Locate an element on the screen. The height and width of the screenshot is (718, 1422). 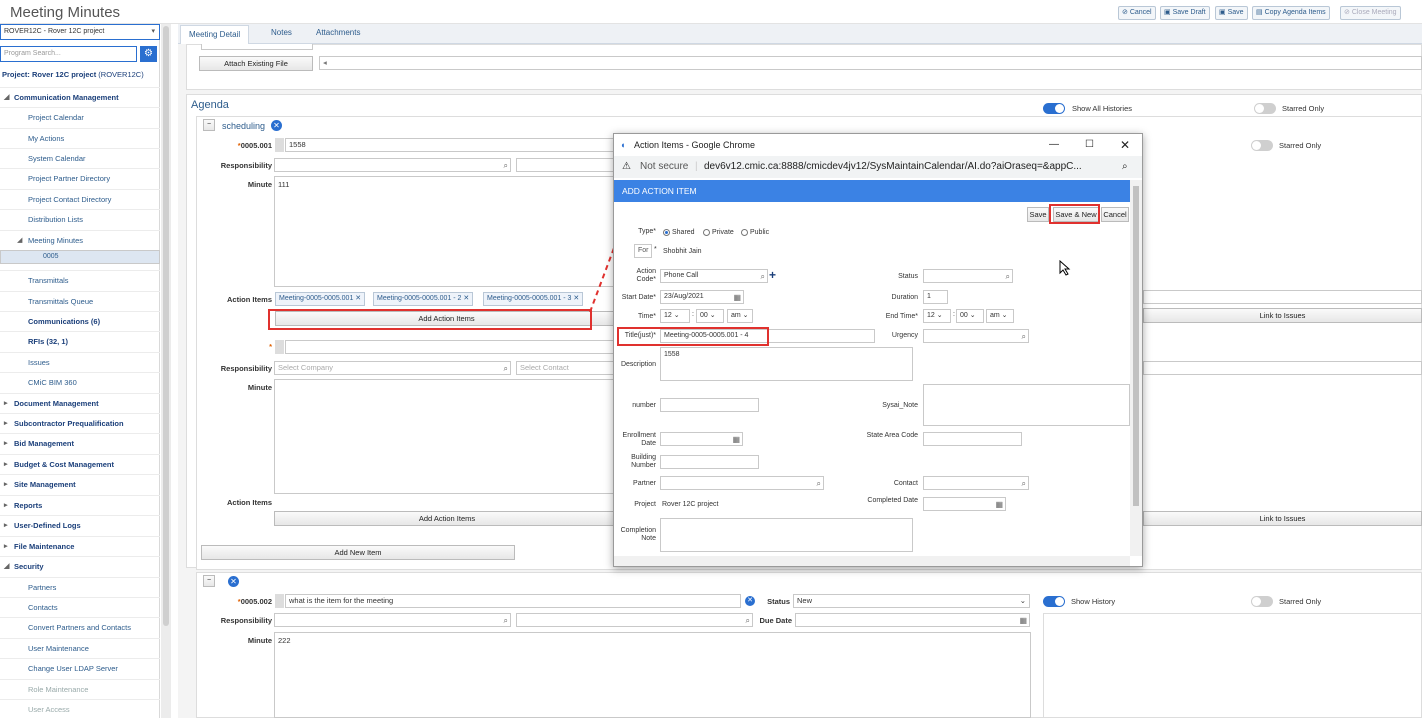
copy-agenda-items-button: ▤ Copy Agenda Items is located at coordinates (1291, 13).